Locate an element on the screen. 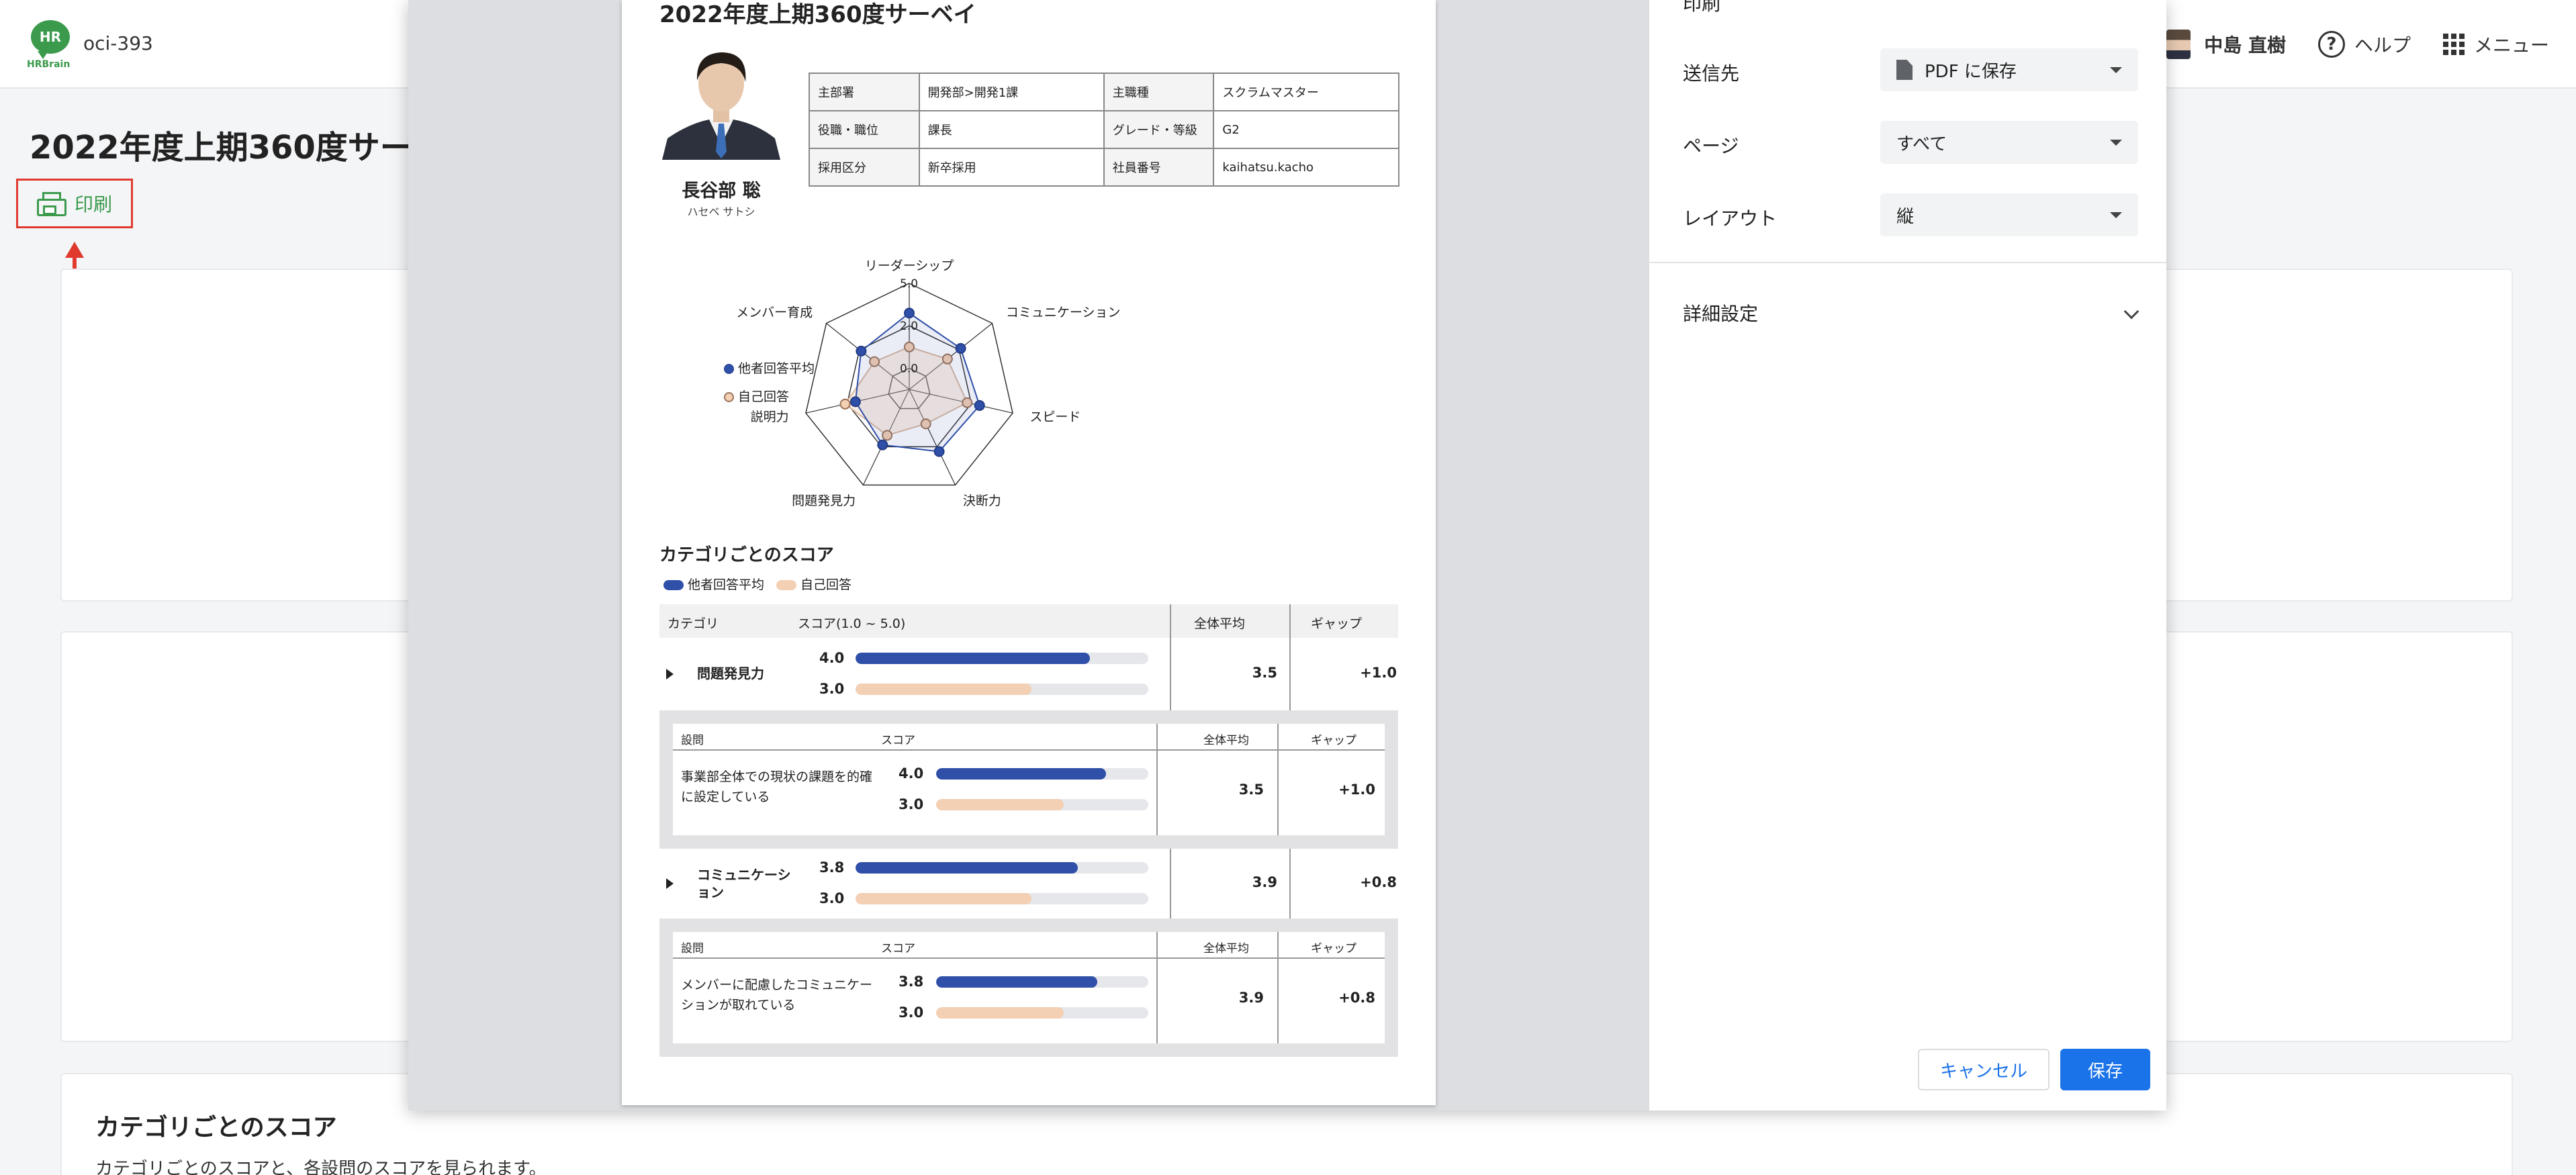 Image resolution: width=2576 pixels, height=1175 pixels. others-pill-icon is located at coordinates (673, 585).